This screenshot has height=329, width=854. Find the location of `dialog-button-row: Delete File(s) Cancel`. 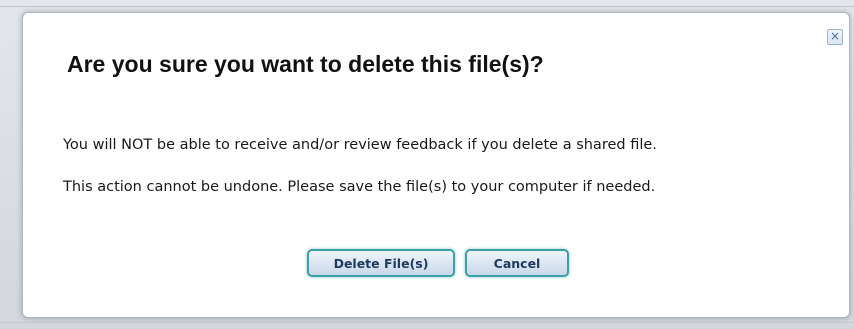

dialog-button-row: Delete File(s) Cancel is located at coordinates (438, 263).